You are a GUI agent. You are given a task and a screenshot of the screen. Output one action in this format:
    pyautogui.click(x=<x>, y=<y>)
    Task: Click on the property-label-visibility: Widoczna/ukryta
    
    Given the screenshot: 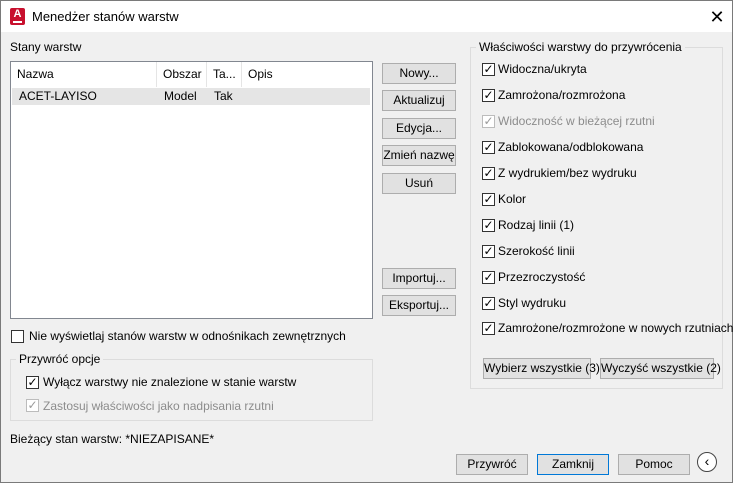 What is the action you would take?
    pyautogui.click(x=542, y=69)
    